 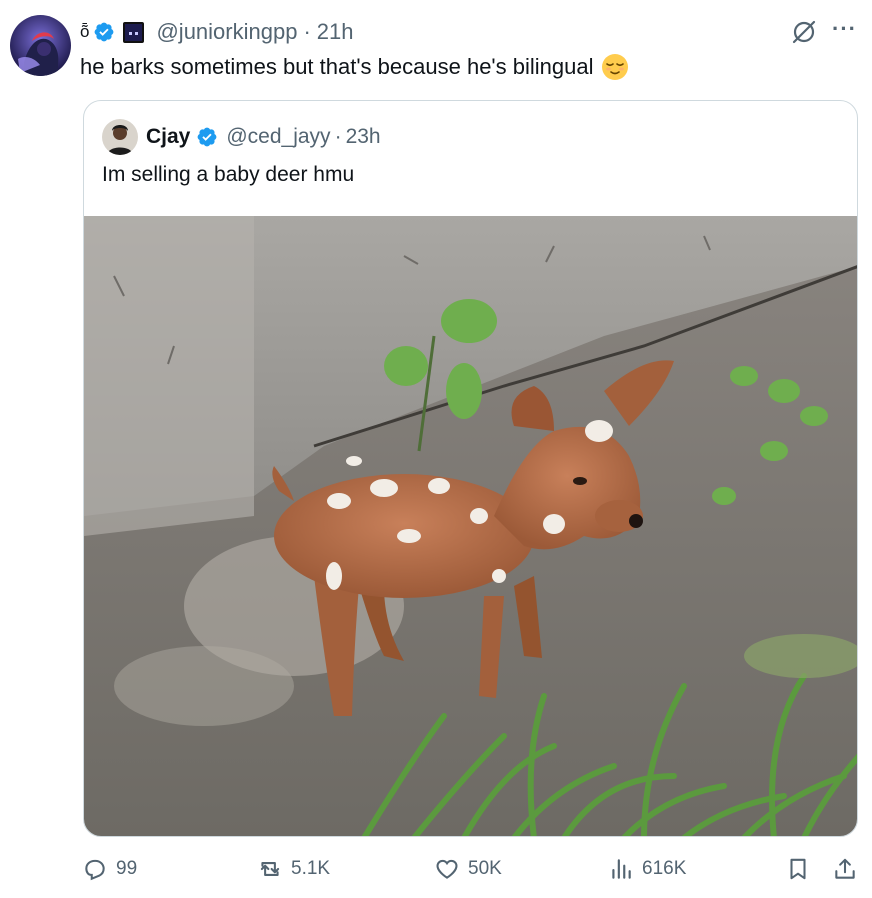 What do you see at coordinates (485, 868) in the screenshot?
I see `like-count: 50K` at bounding box center [485, 868].